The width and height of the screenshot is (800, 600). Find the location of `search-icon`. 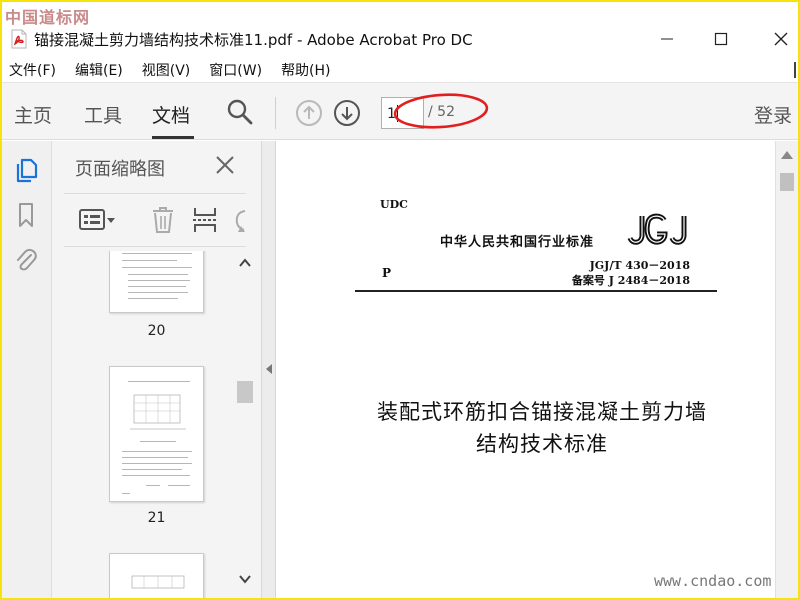

search-icon is located at coordinates (240, 112).